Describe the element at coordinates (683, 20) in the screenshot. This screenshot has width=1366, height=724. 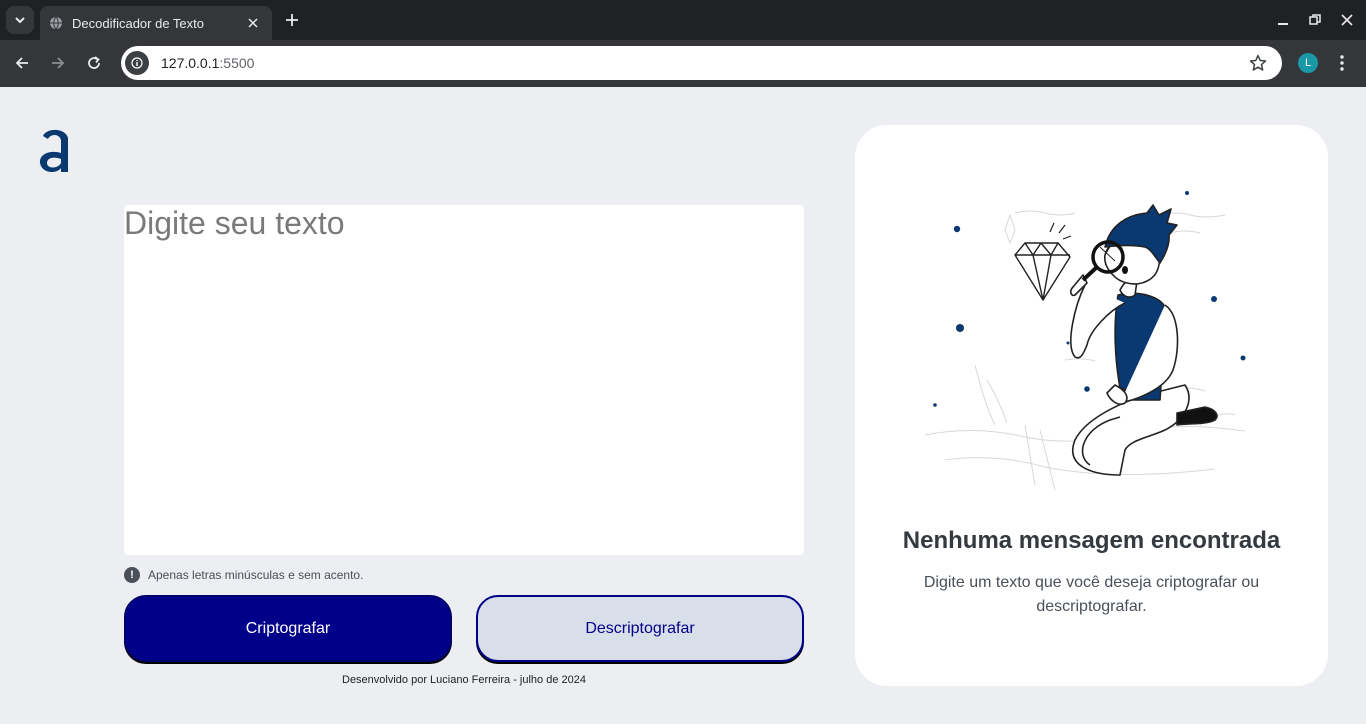
I see `browser-tab-bar: Decodificador de Texto` at that location.